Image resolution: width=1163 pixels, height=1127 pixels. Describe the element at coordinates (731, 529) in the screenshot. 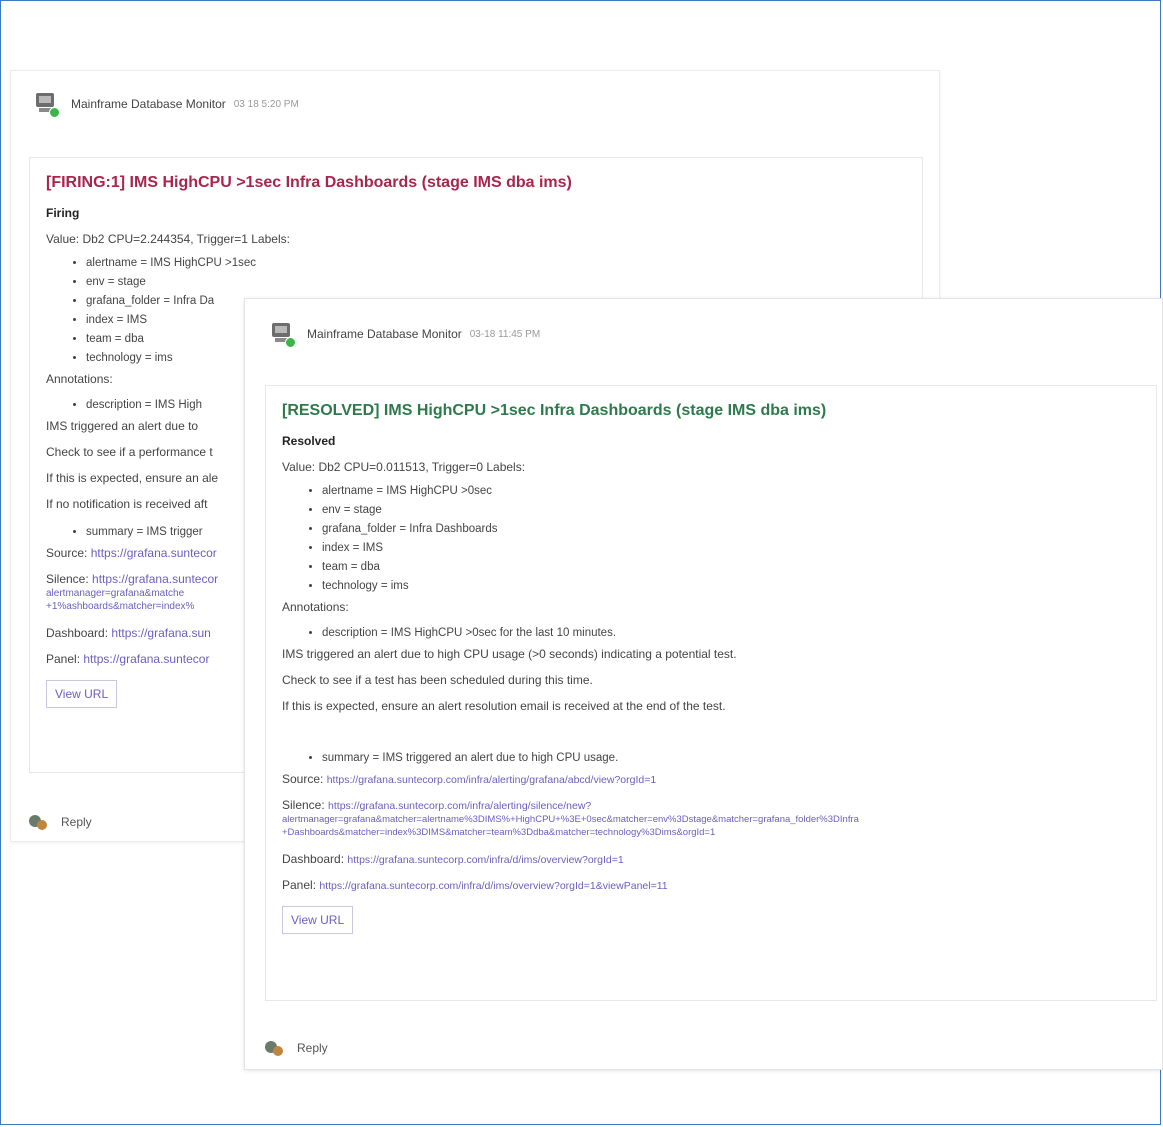

I see `label-item: grafana_folder = Infra Dashboards` at that location.